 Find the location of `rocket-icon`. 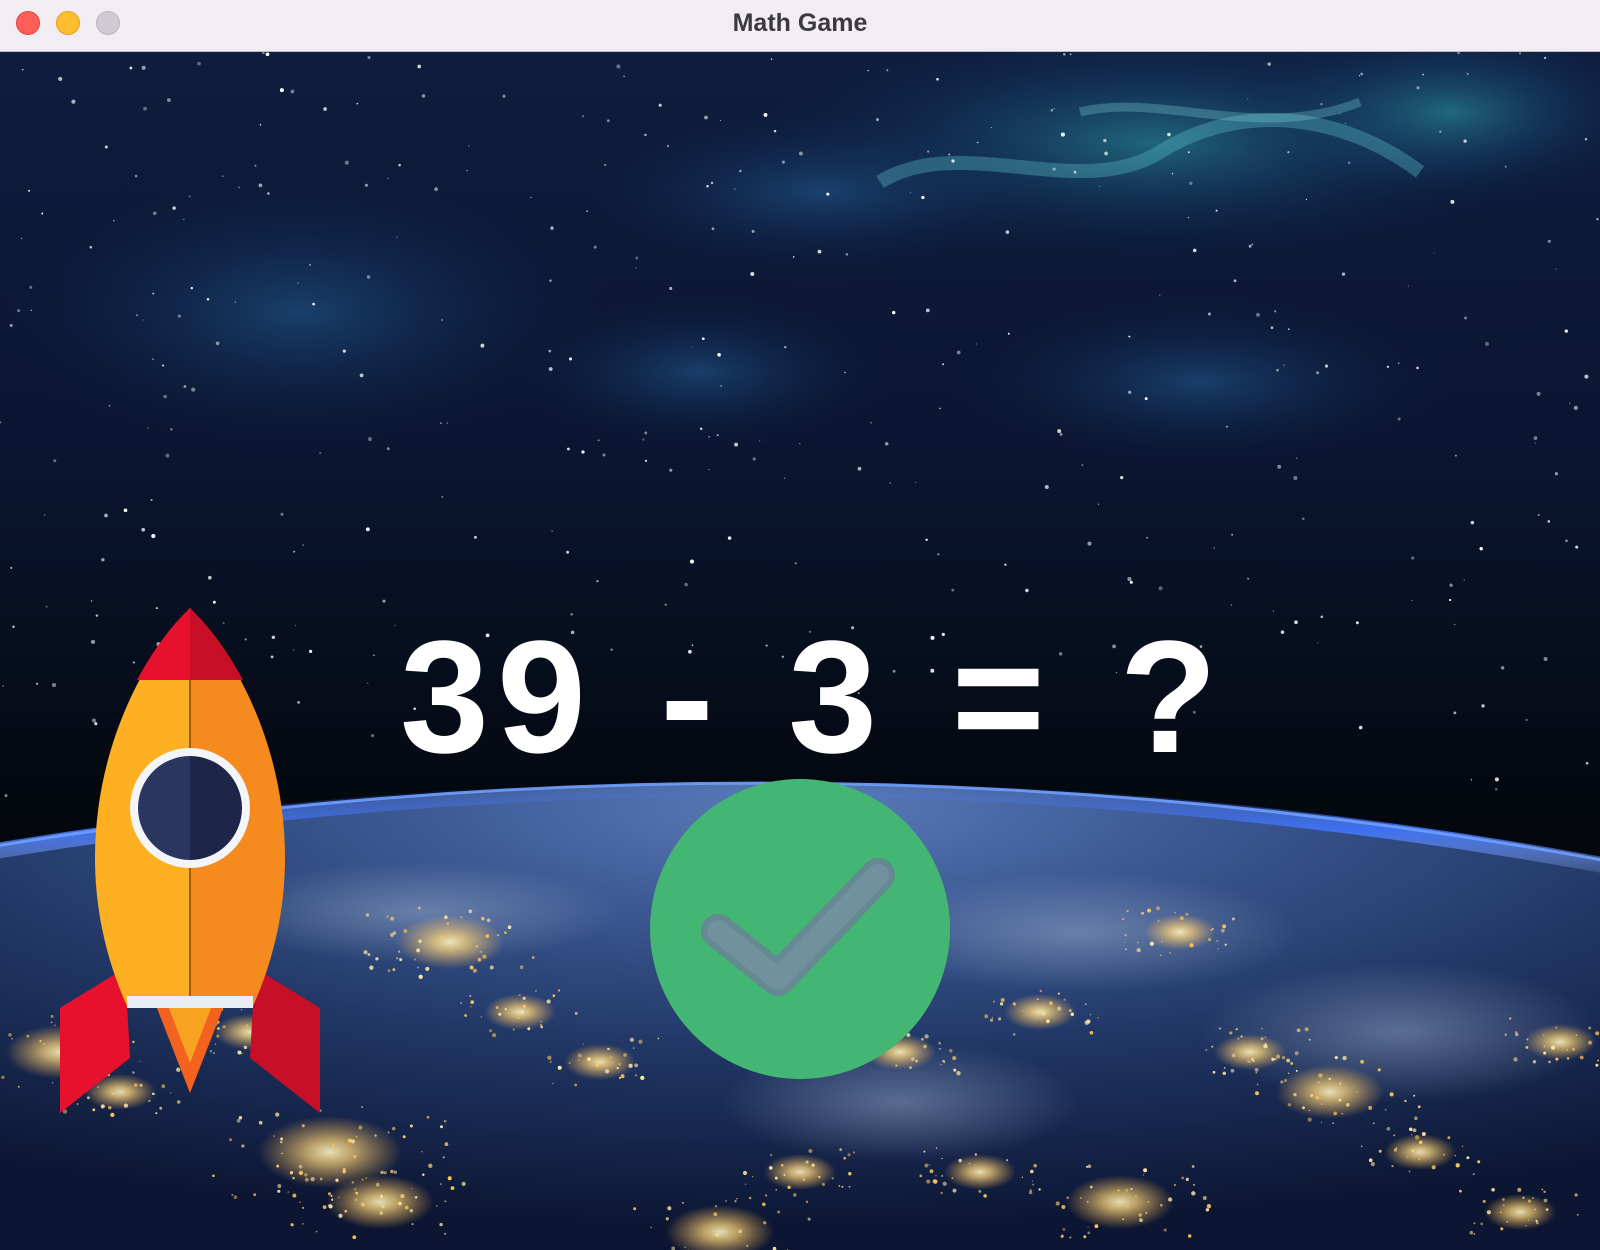

rocket-icon is located at coordinates (190, 860).